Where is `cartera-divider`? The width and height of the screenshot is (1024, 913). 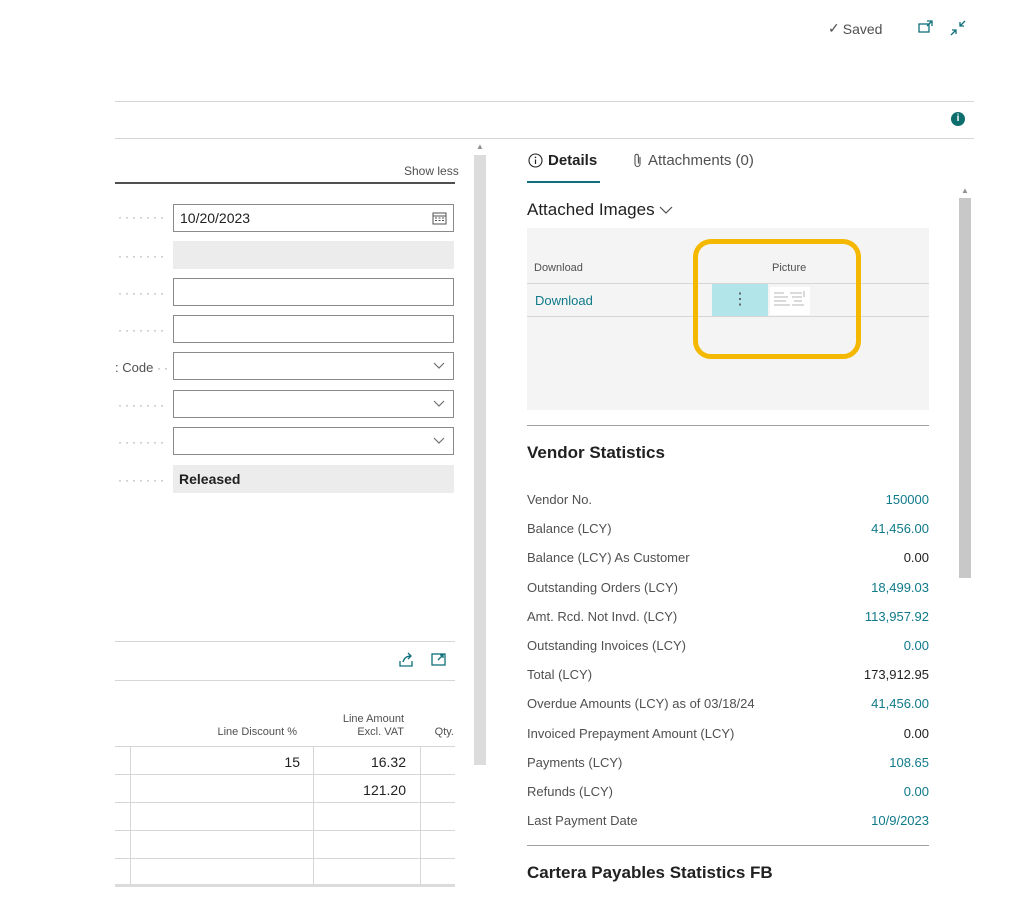
cartera-divider is located at coordinates (728, 845).